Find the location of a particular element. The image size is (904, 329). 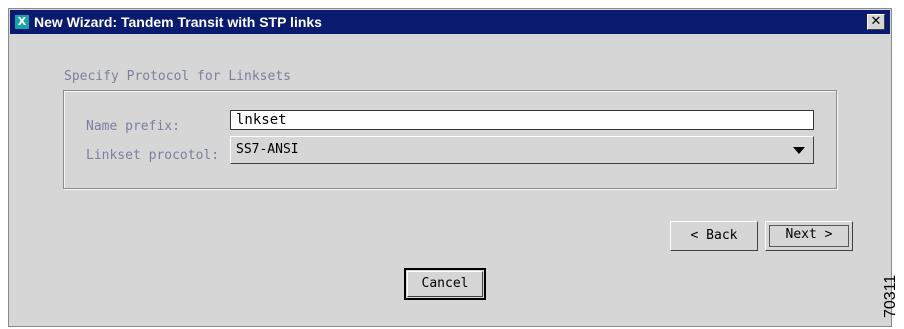

close-button: ✕ is located at coordinates (876, 22).